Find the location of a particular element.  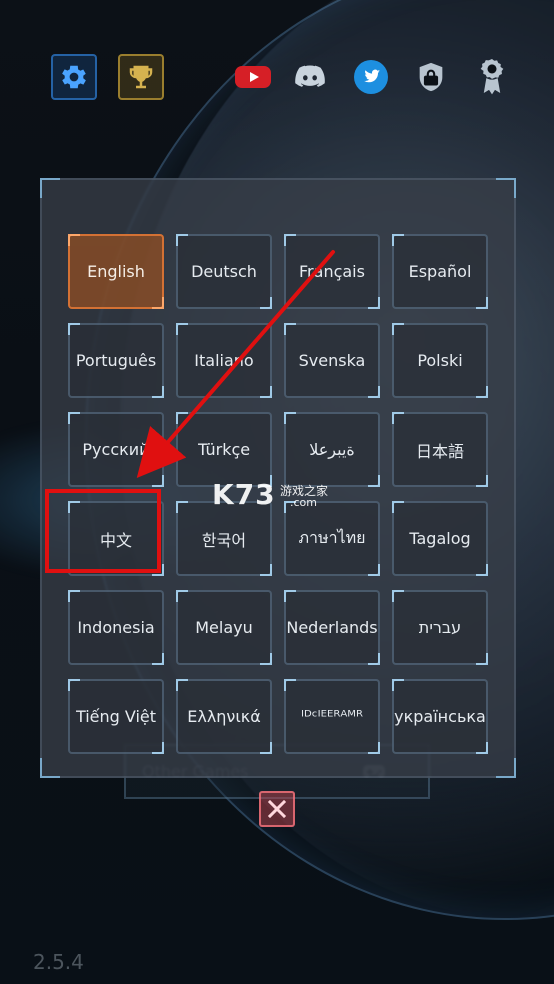

language-option: Indonesia is located at coordinates (116, 627).